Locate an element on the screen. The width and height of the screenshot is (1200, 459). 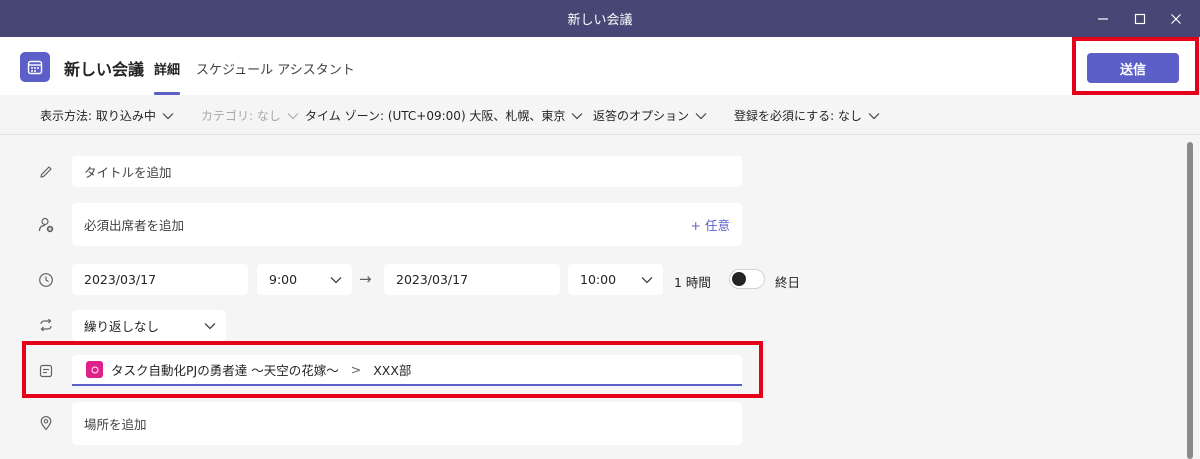
minimize-button is located at coordinates (1103, 18).